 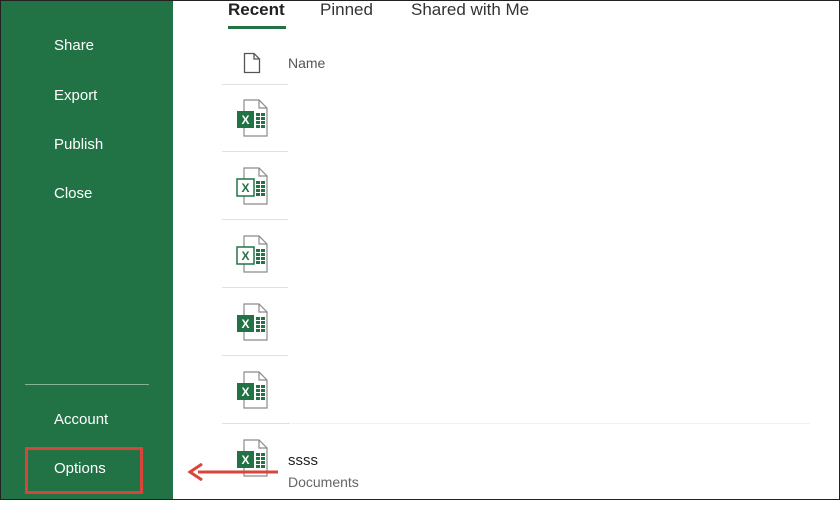 What do you see at coordinates (470, 10) in the screenshot?
I see `tab-shared-with-me: Shared with Me` at bounding box center [470, 10].